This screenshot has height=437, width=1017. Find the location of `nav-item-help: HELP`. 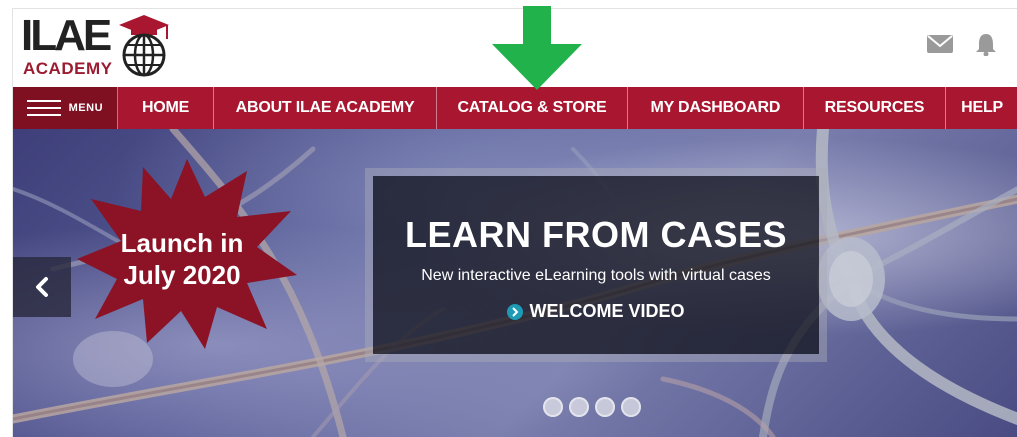

nav-item-help: HELP is located at coordinates (981, 108).